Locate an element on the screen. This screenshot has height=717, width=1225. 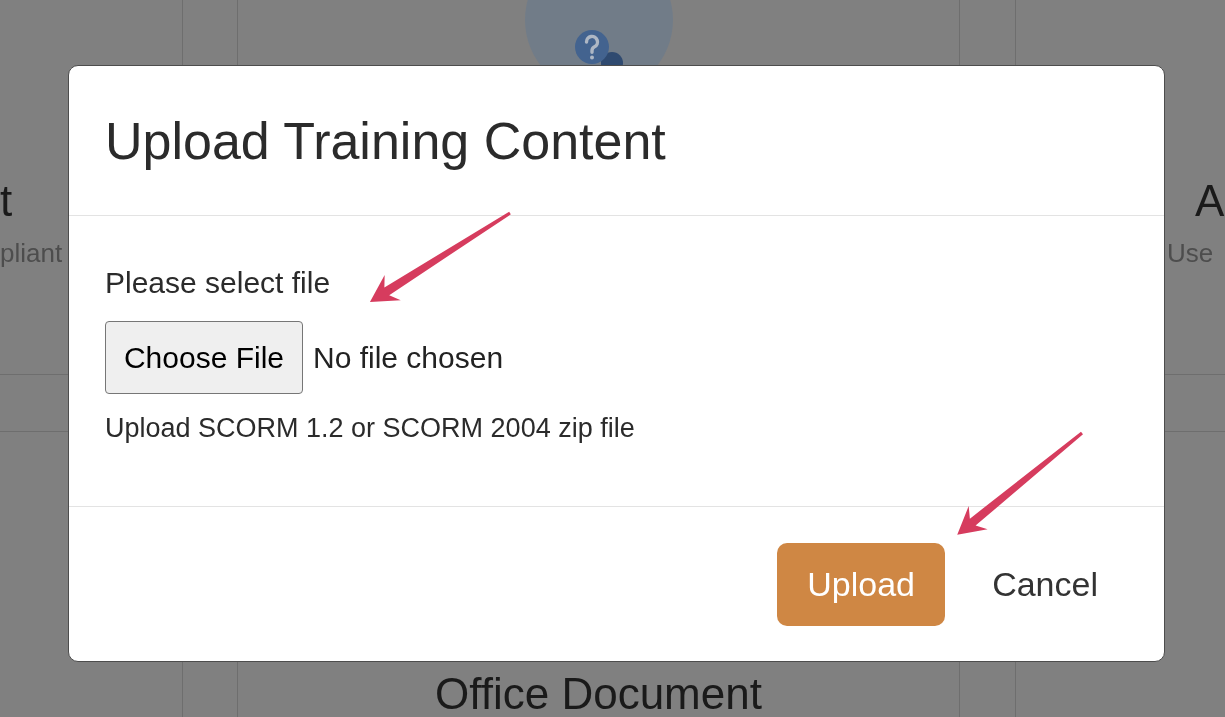
help-text: Upload SCORM 1.2 or SCORM 2004 zip file is located at coordinates (370, 428).